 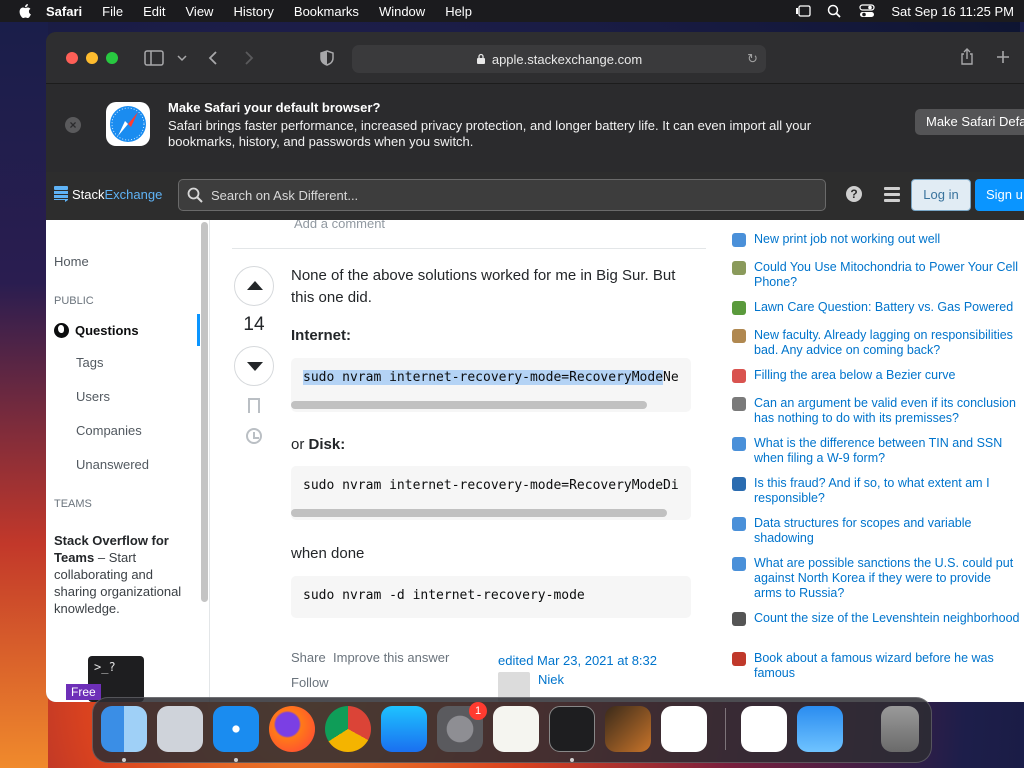 What do you see at coordinates (391, 657) in the screenshot?
I see `improve-answer-link: Improve this answer` at bounding box center [391, 657].